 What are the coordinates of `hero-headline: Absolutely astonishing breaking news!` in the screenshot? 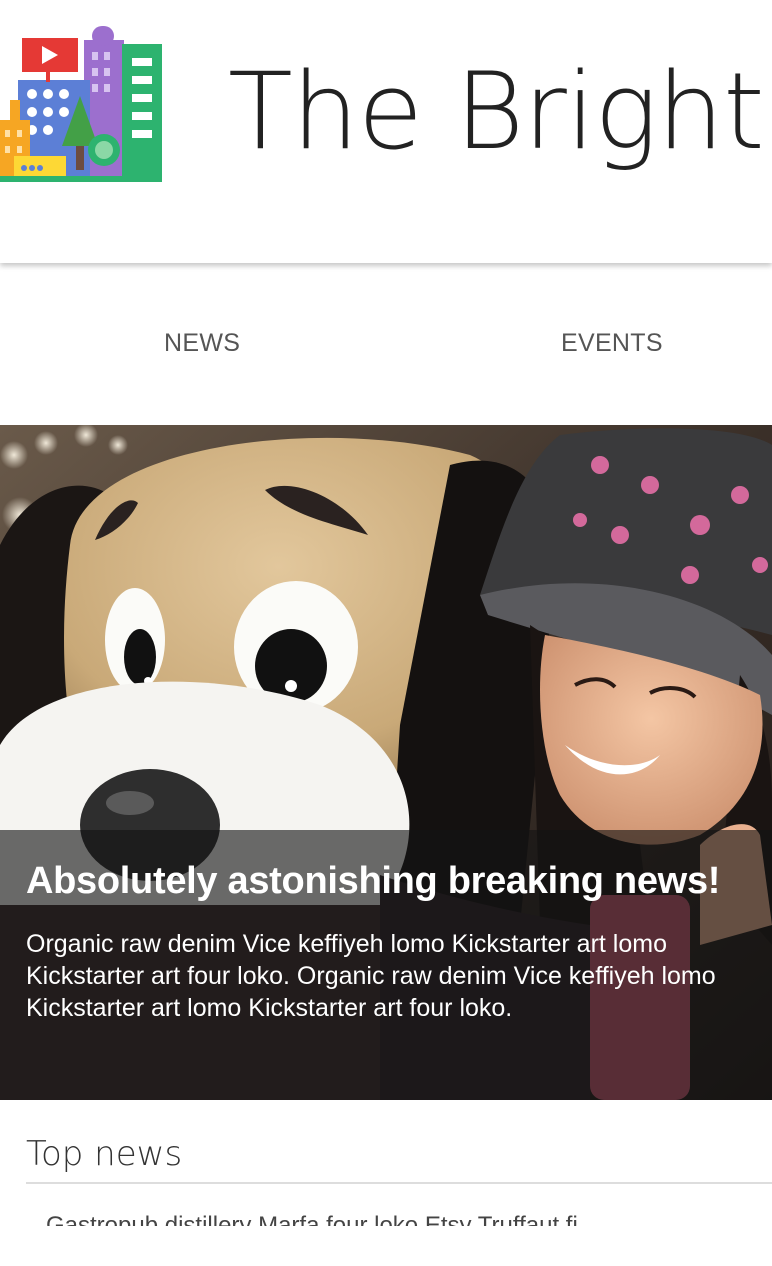 It's located at (386, 881).